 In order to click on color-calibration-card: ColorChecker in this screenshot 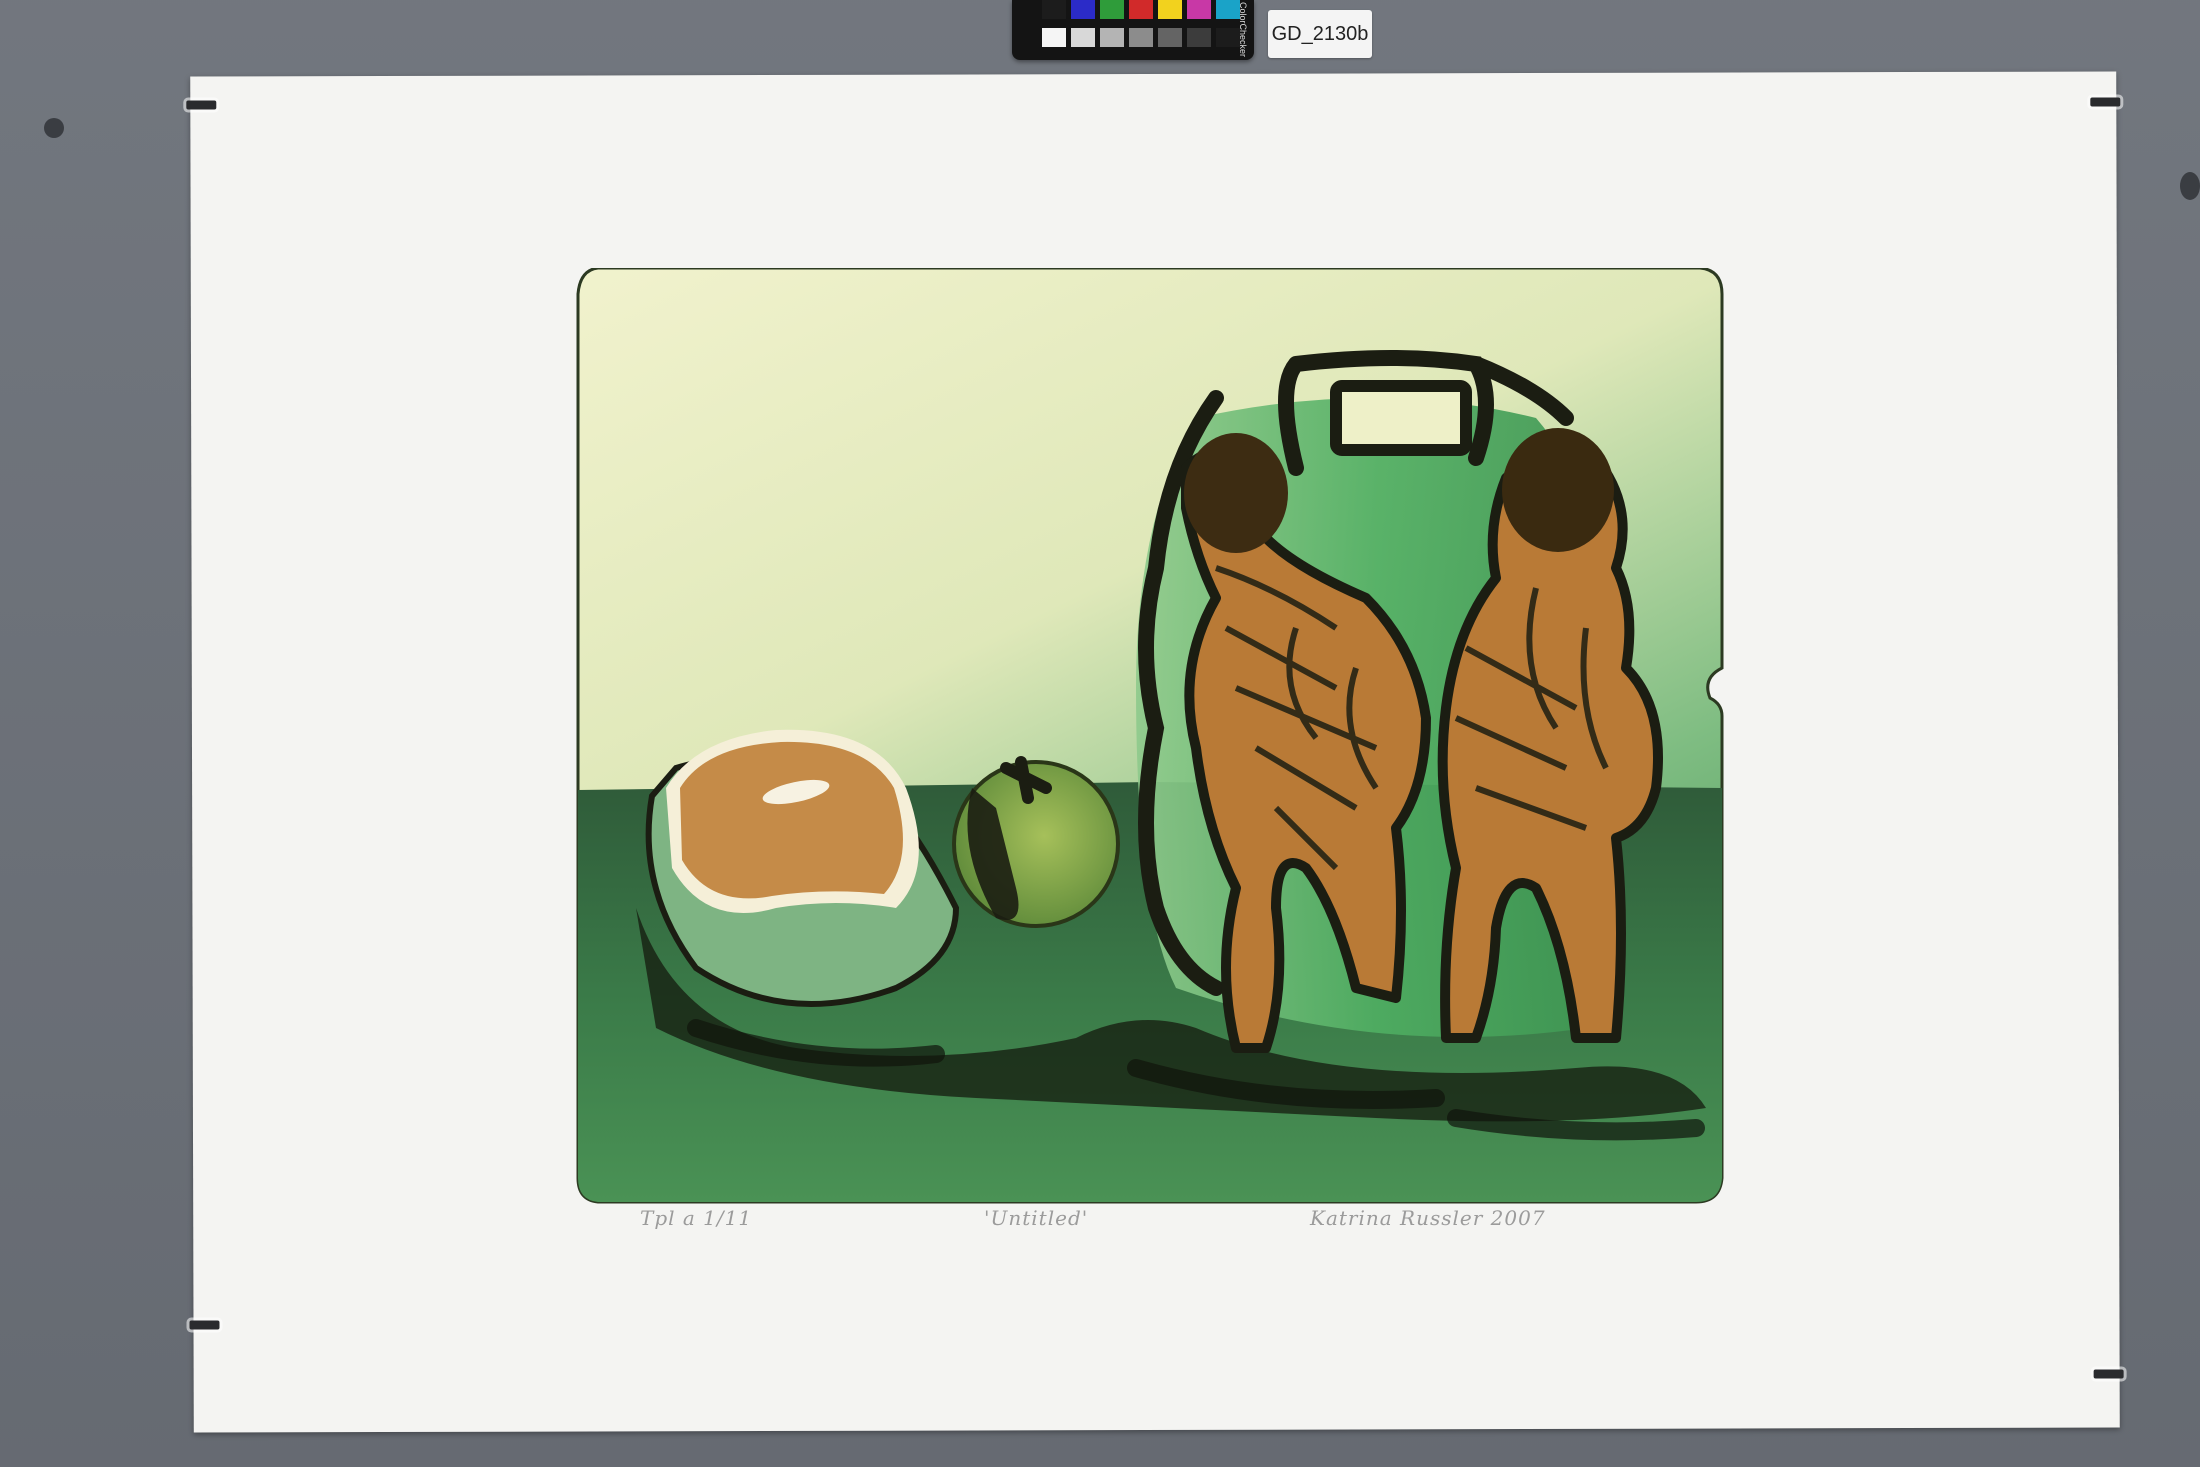, I will do `click(1133, 30)`.